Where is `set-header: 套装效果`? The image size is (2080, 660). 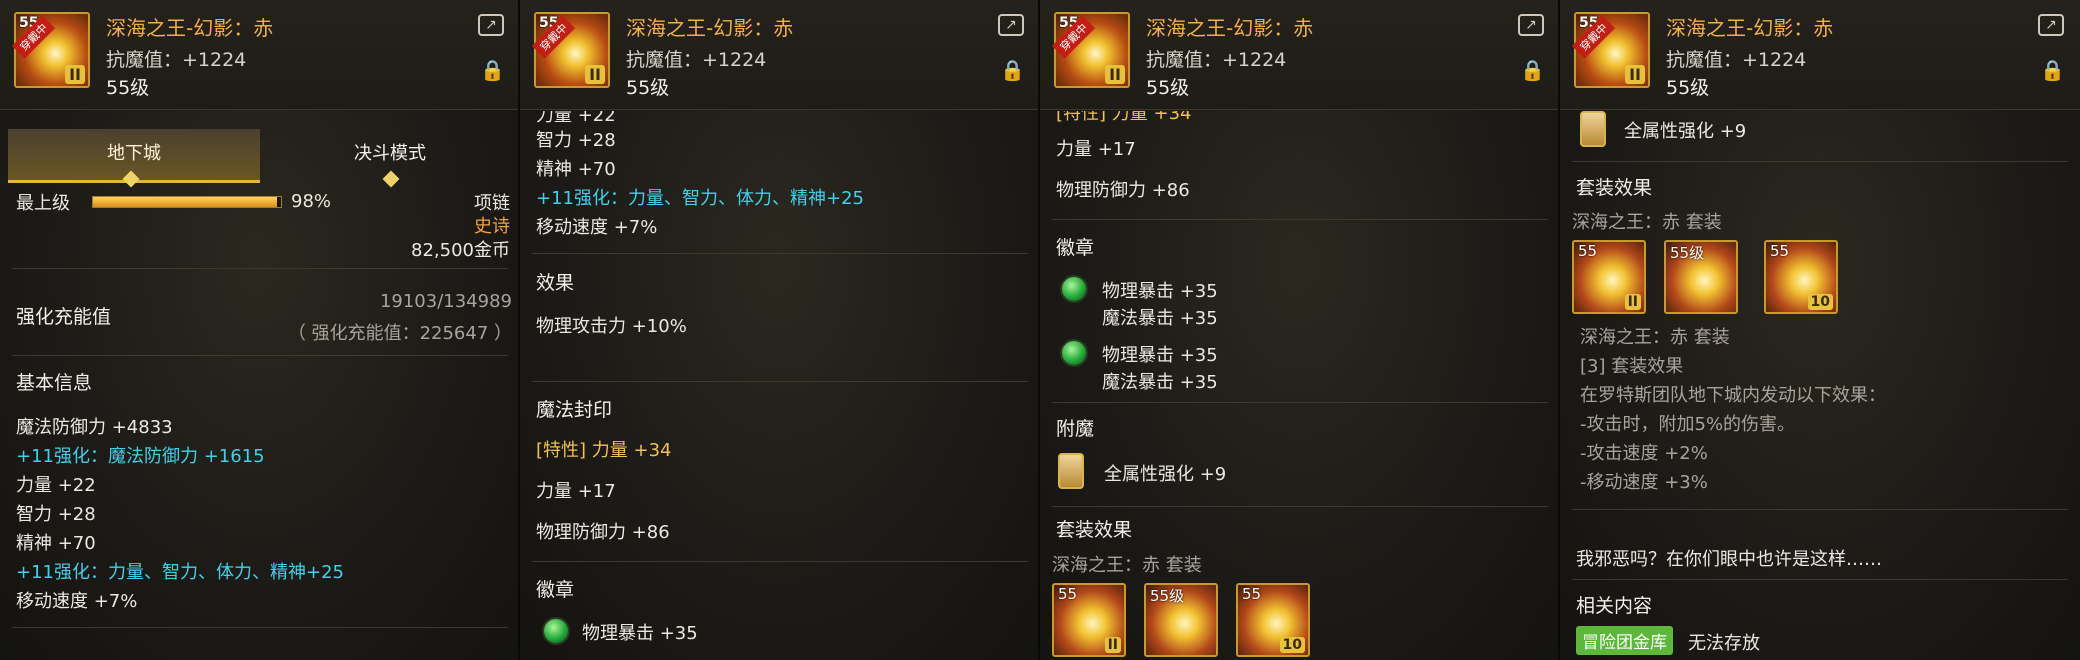 set-header: 套装效果 is located at coordinates (1094, 530).